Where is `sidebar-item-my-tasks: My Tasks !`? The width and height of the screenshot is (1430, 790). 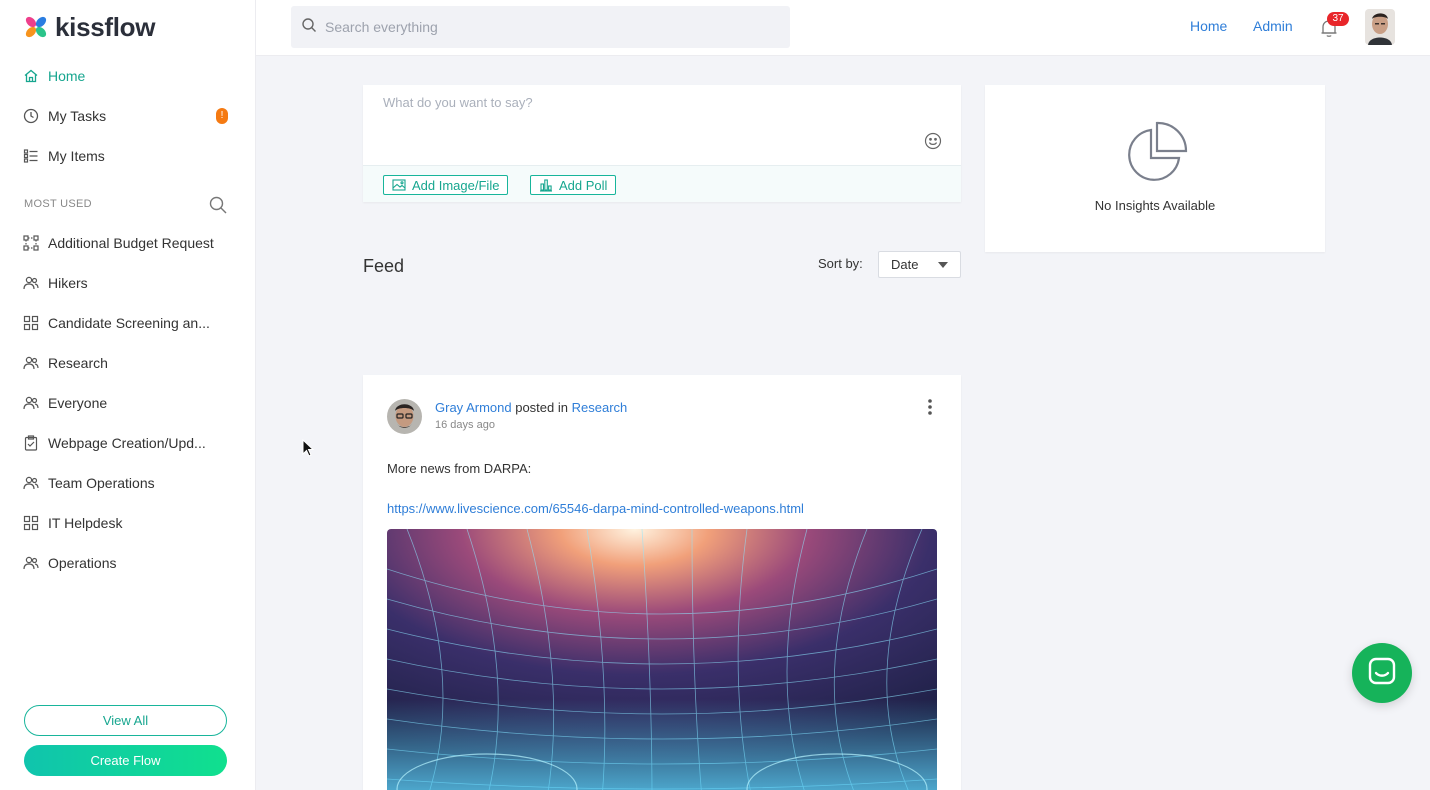 sidebar-item-my-tasks: My Tasks ! is located at coordinates (127, 116).